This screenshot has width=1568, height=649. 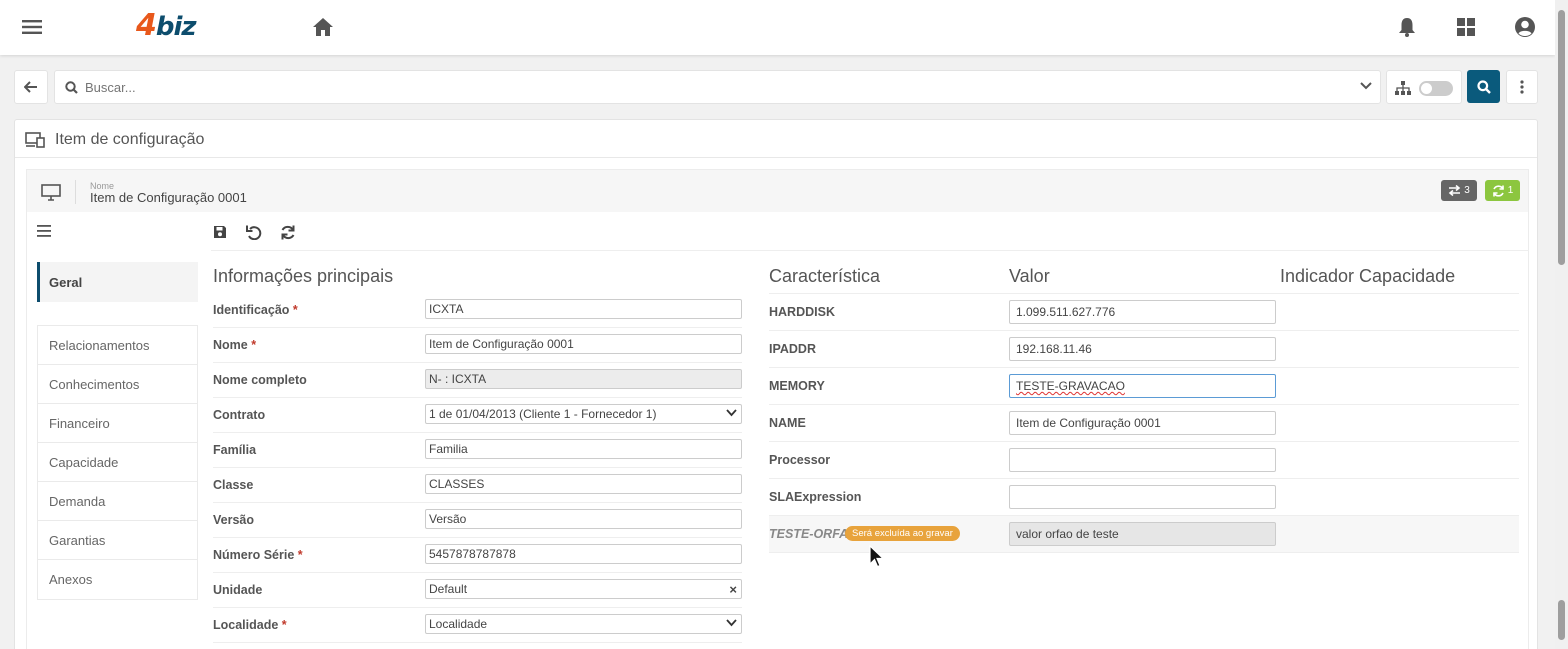 I want to click on field-label: Unidade, so click(x=238, y=590).